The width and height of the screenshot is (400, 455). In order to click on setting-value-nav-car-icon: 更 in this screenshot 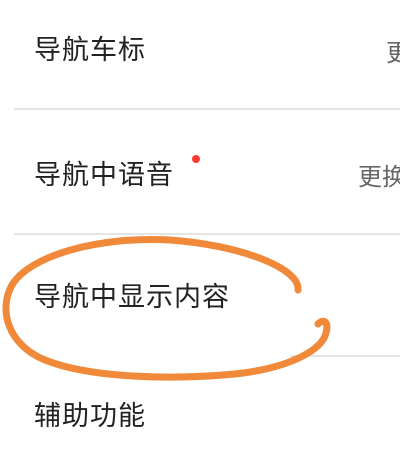, I will do `click(393, 53)`.